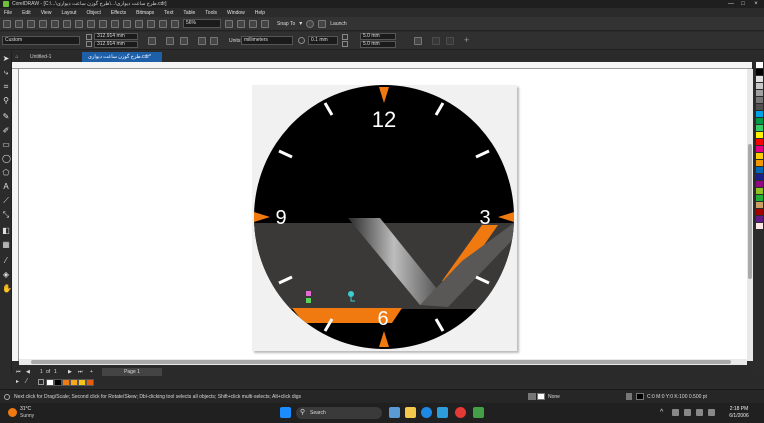 This screenshot has width=764, height=423. What do you see at coordinates (743, 4) in the screenshot?
I see `maximize-button: □` at bounding box center [743, 4].